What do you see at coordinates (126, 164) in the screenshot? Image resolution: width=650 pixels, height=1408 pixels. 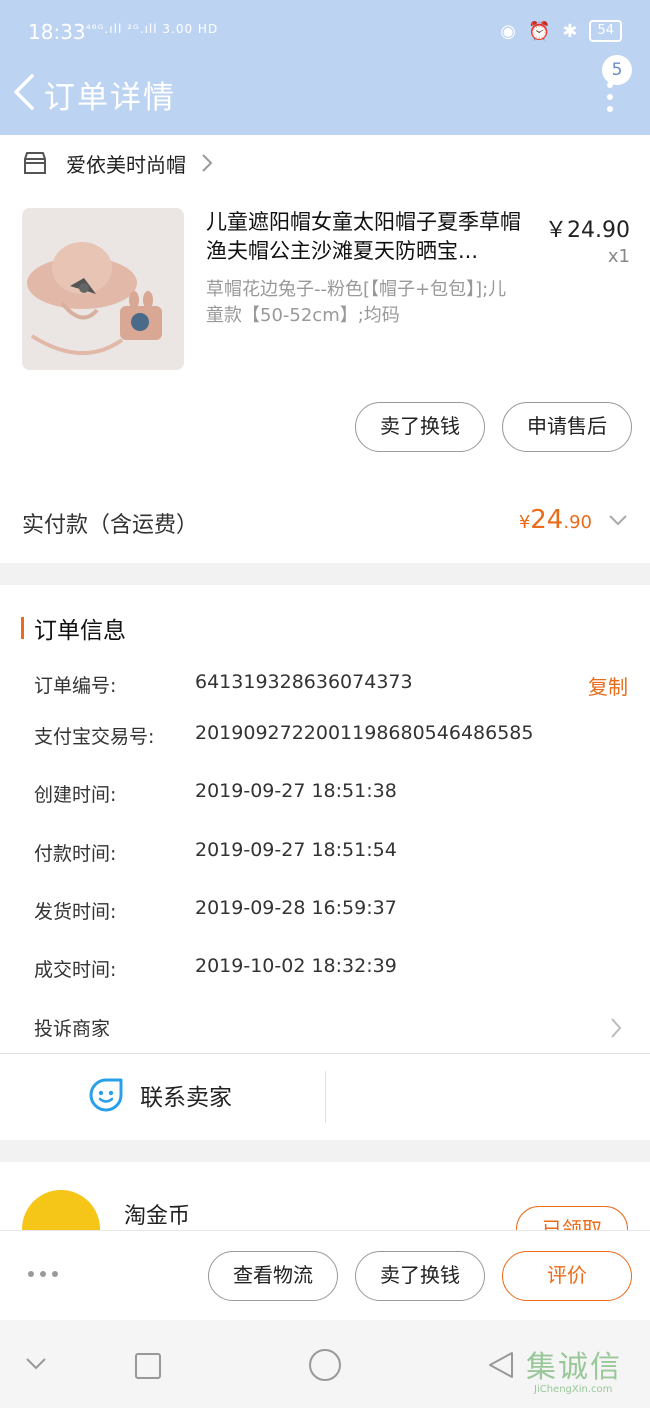 I see `shop-name: 爱依美时尚帽` at bounding box center [126, 164].